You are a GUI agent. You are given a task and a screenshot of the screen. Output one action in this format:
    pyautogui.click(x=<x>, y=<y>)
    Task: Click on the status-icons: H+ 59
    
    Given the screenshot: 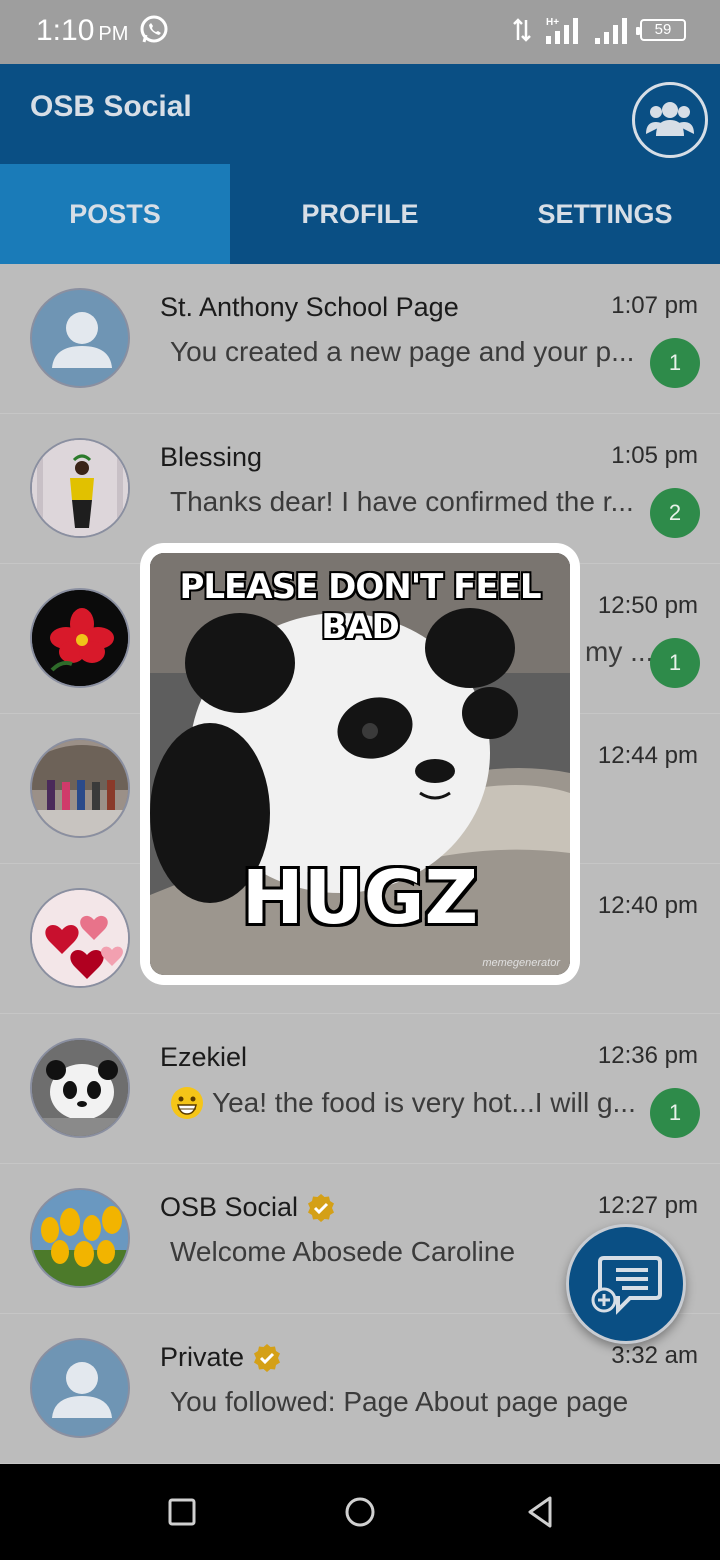 What is the action you would take?
    pyautogui.click(x=598, y=30)
    